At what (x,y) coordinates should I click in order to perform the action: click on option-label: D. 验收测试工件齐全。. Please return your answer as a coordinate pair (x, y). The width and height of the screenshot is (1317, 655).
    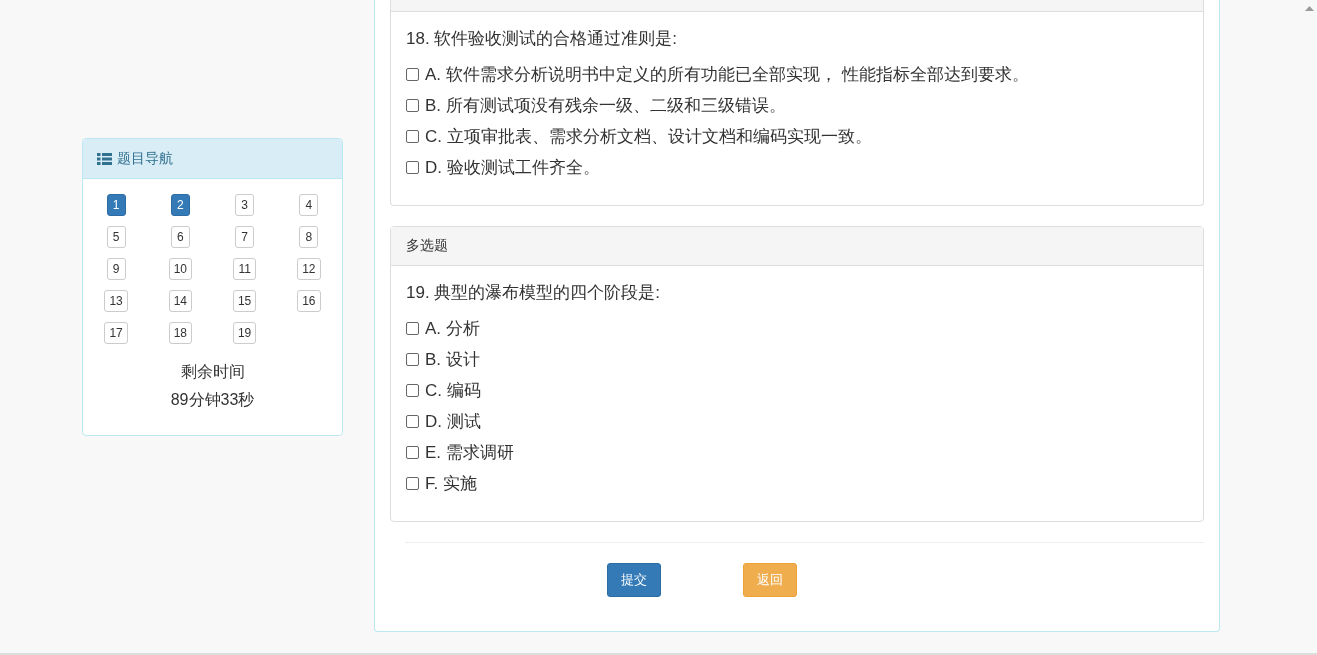
    Looking at the image, I should click on (512, 167).